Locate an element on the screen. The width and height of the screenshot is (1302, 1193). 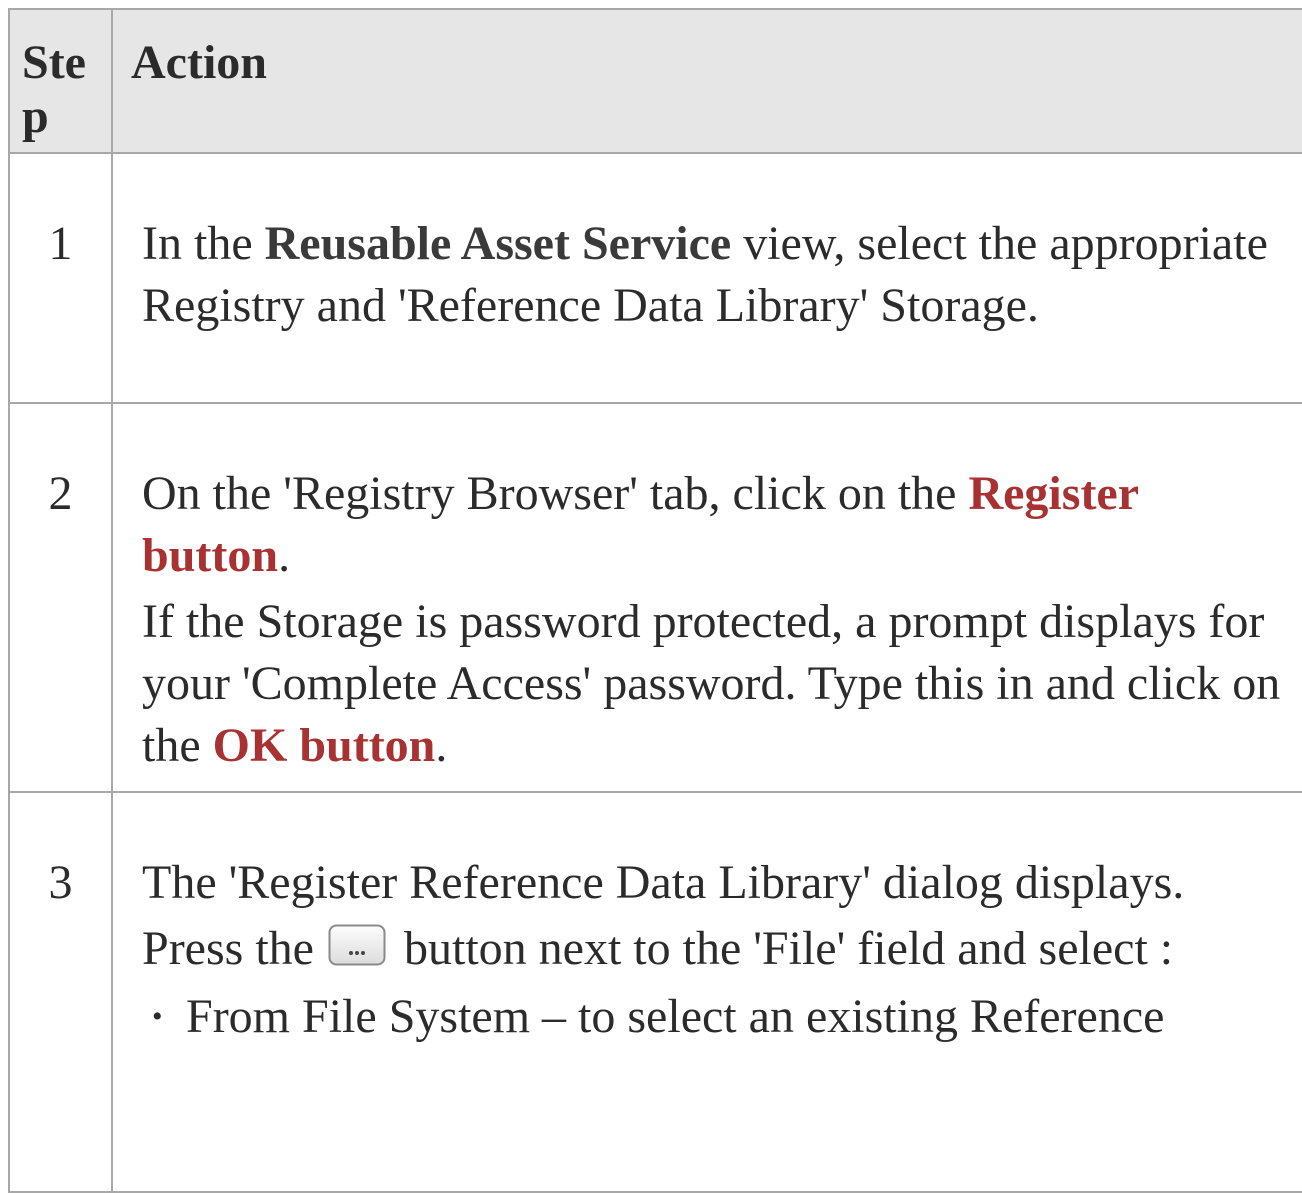
step-number: 1 is located at coordinates (60, 278).